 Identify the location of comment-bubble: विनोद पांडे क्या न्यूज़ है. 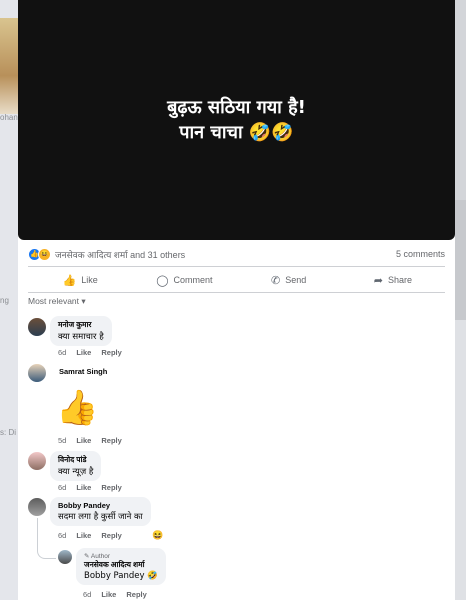
(76, 466).